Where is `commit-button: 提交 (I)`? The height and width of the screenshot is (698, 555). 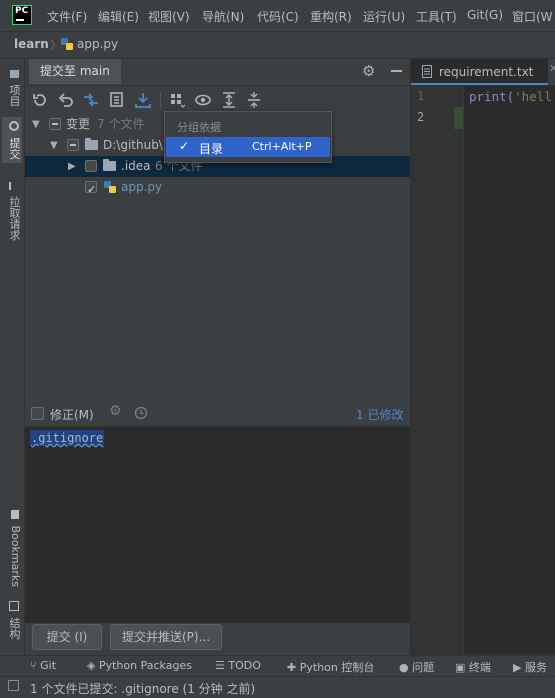 commit-button: 提交 (I) is located at coordinates (67, 637).